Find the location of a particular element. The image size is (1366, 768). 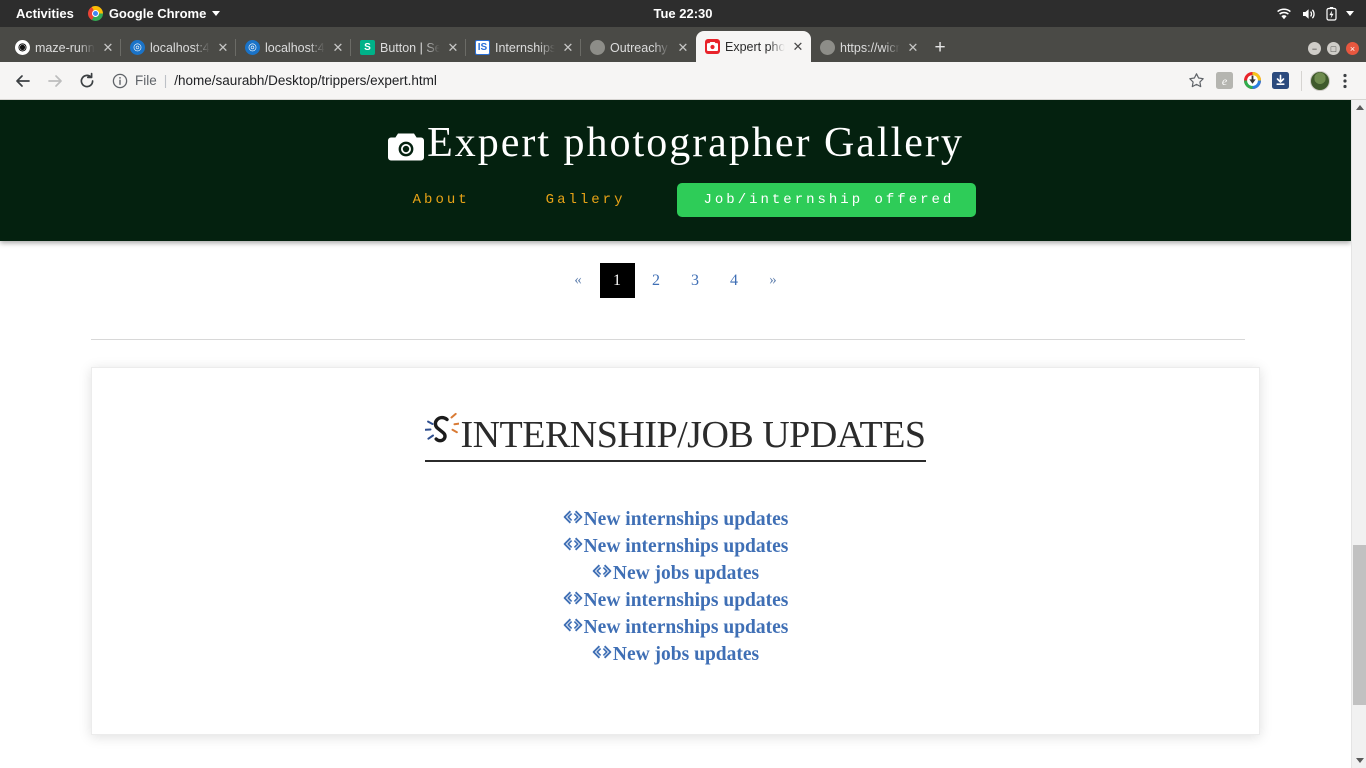

pagination-next: » is located at coordinates (773, 280).